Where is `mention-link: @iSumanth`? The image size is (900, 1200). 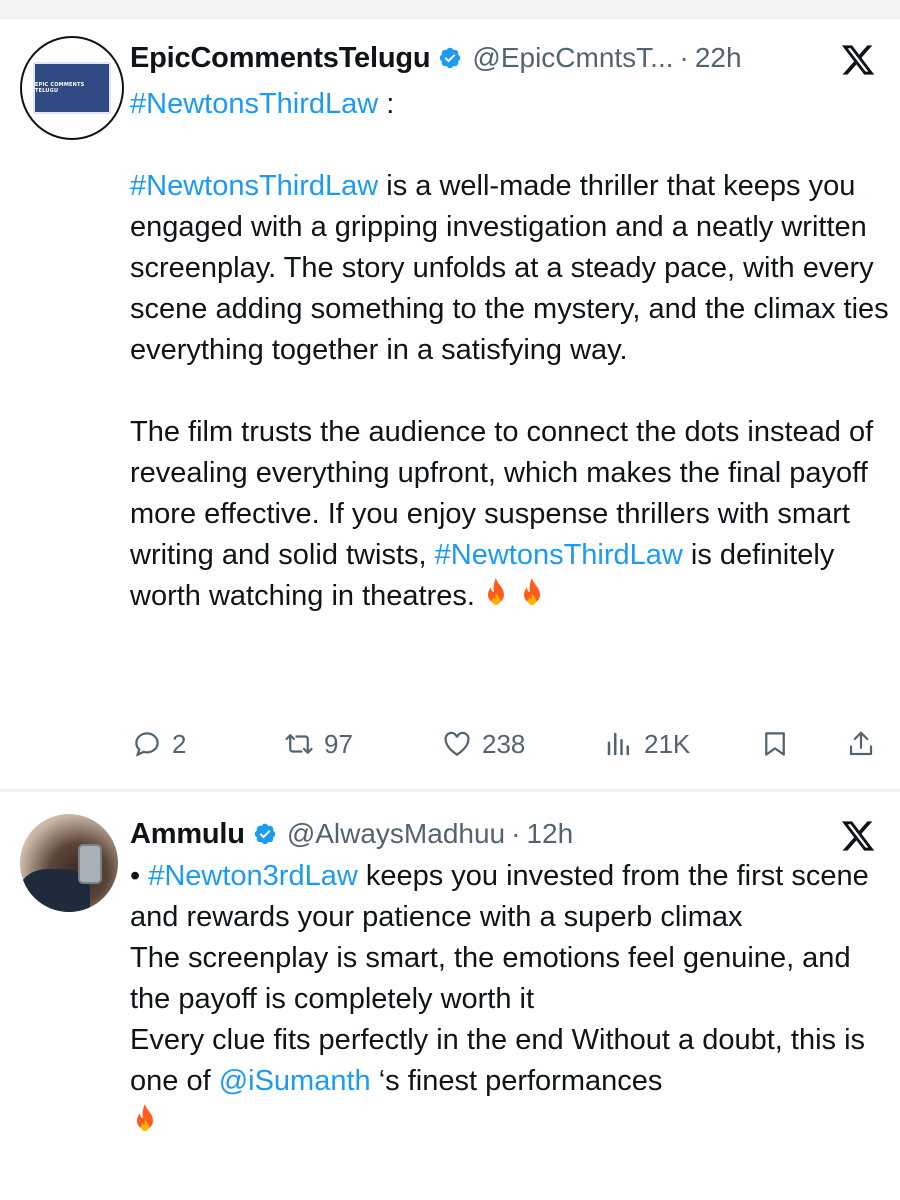 mention-link: @iSumanth is located at coordinates (295, 1081).